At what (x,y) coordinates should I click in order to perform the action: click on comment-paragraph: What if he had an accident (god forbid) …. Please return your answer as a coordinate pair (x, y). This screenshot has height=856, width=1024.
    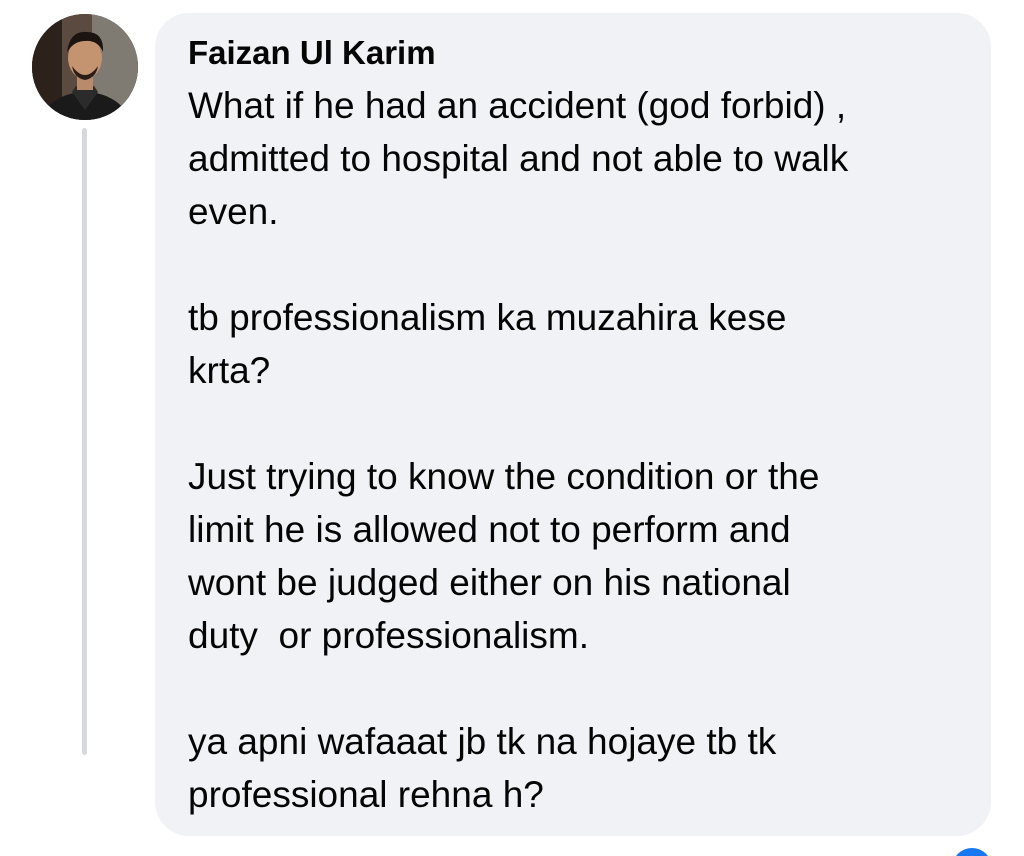
    Looking at the image, I should click on (518, 158).